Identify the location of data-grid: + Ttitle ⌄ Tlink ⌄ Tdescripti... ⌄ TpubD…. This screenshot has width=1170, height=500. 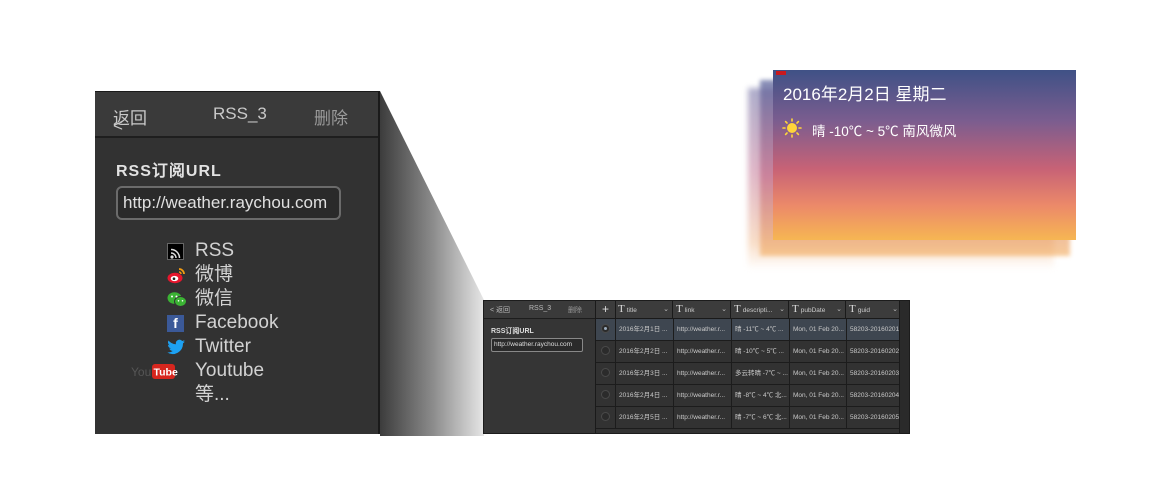
(749, 367).